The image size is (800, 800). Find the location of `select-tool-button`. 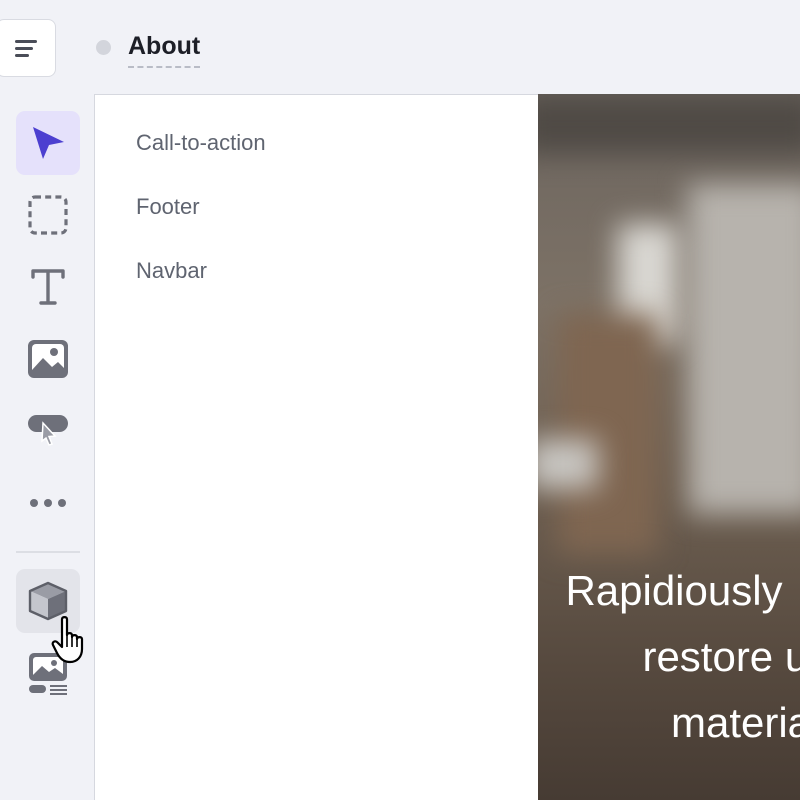

select-tool-button is located at coordinates (48, 143).